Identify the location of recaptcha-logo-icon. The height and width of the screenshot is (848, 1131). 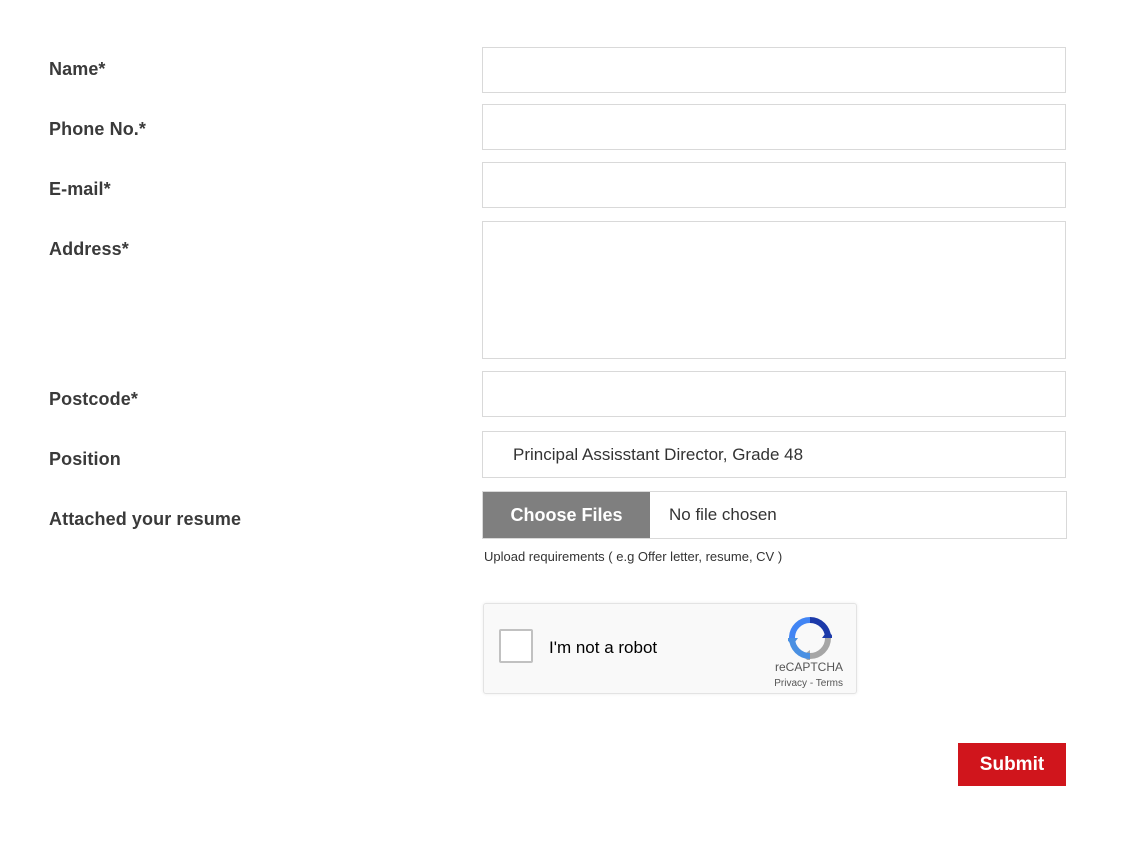
(810, 638).